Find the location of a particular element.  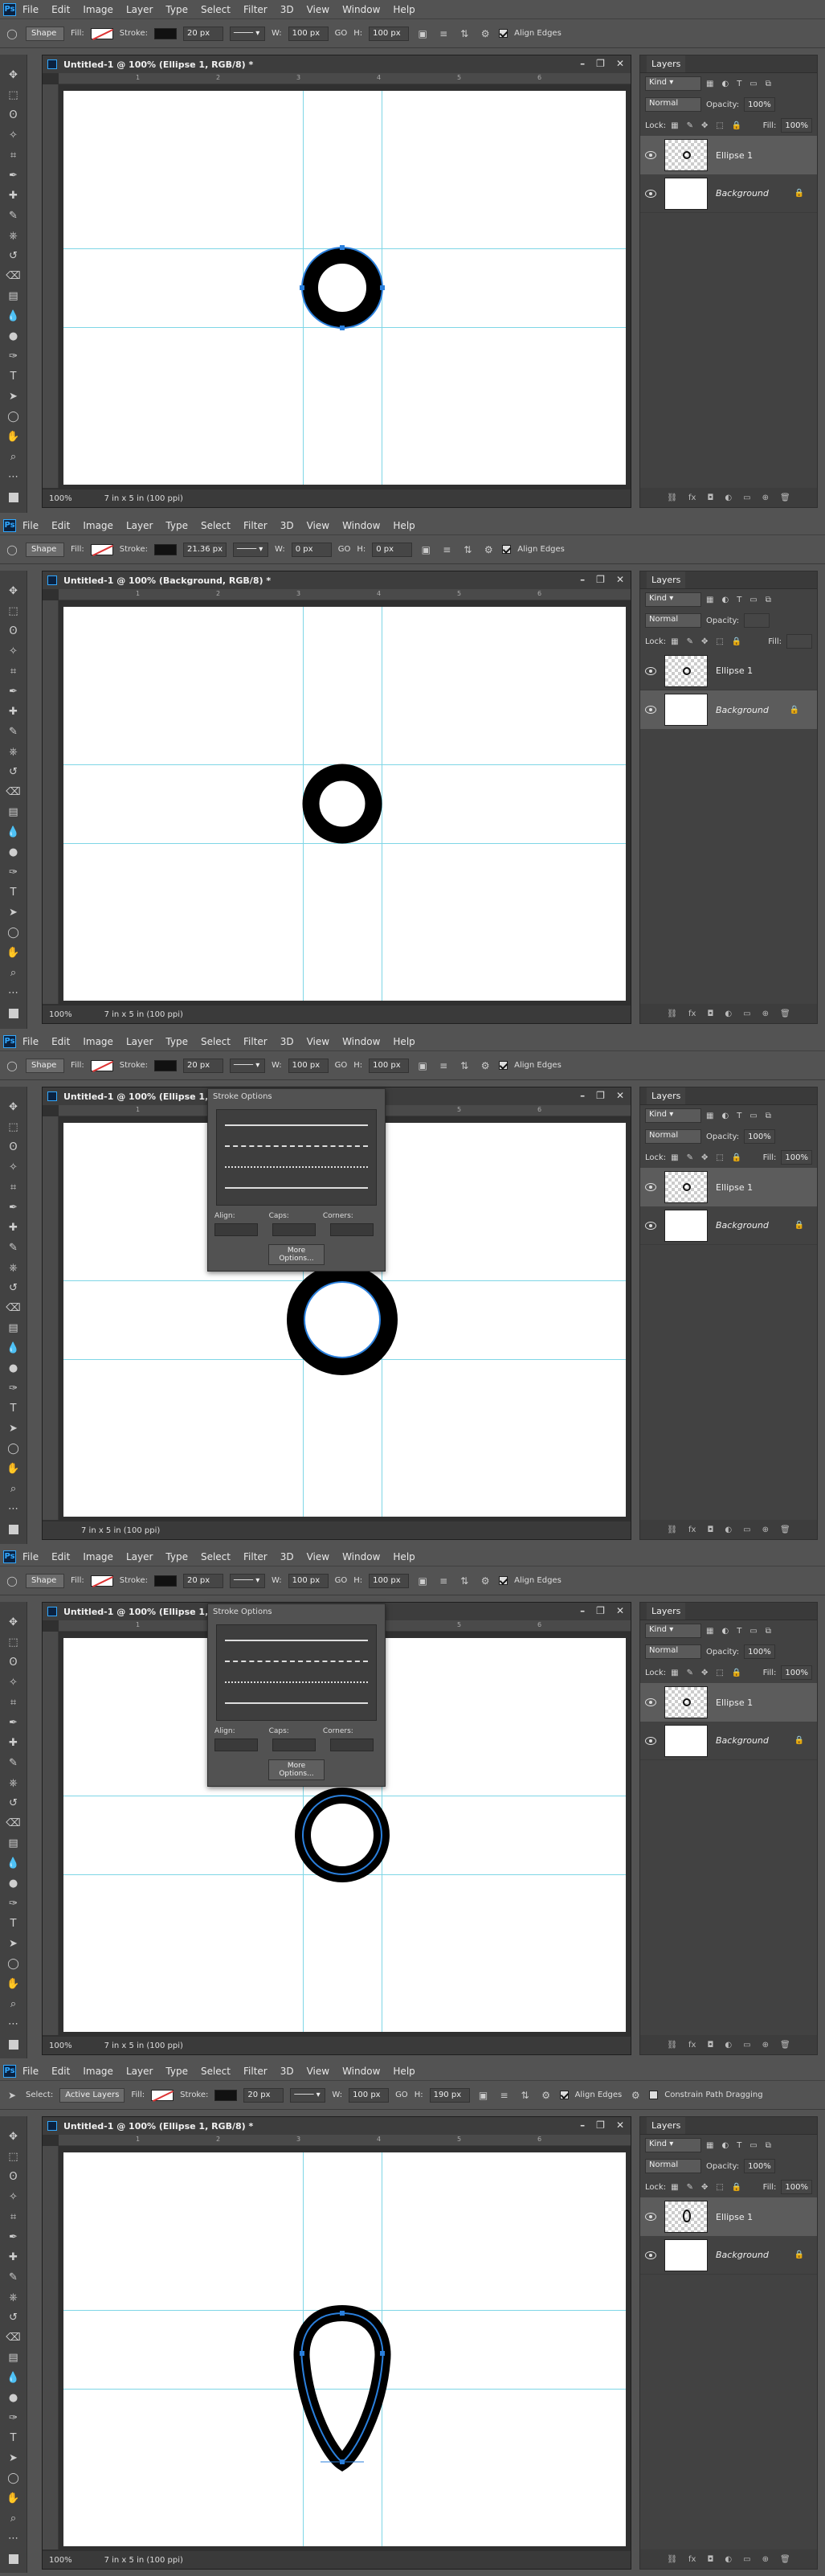

delete-layer-icon: 🗑 is located at coordinates (785, 497).